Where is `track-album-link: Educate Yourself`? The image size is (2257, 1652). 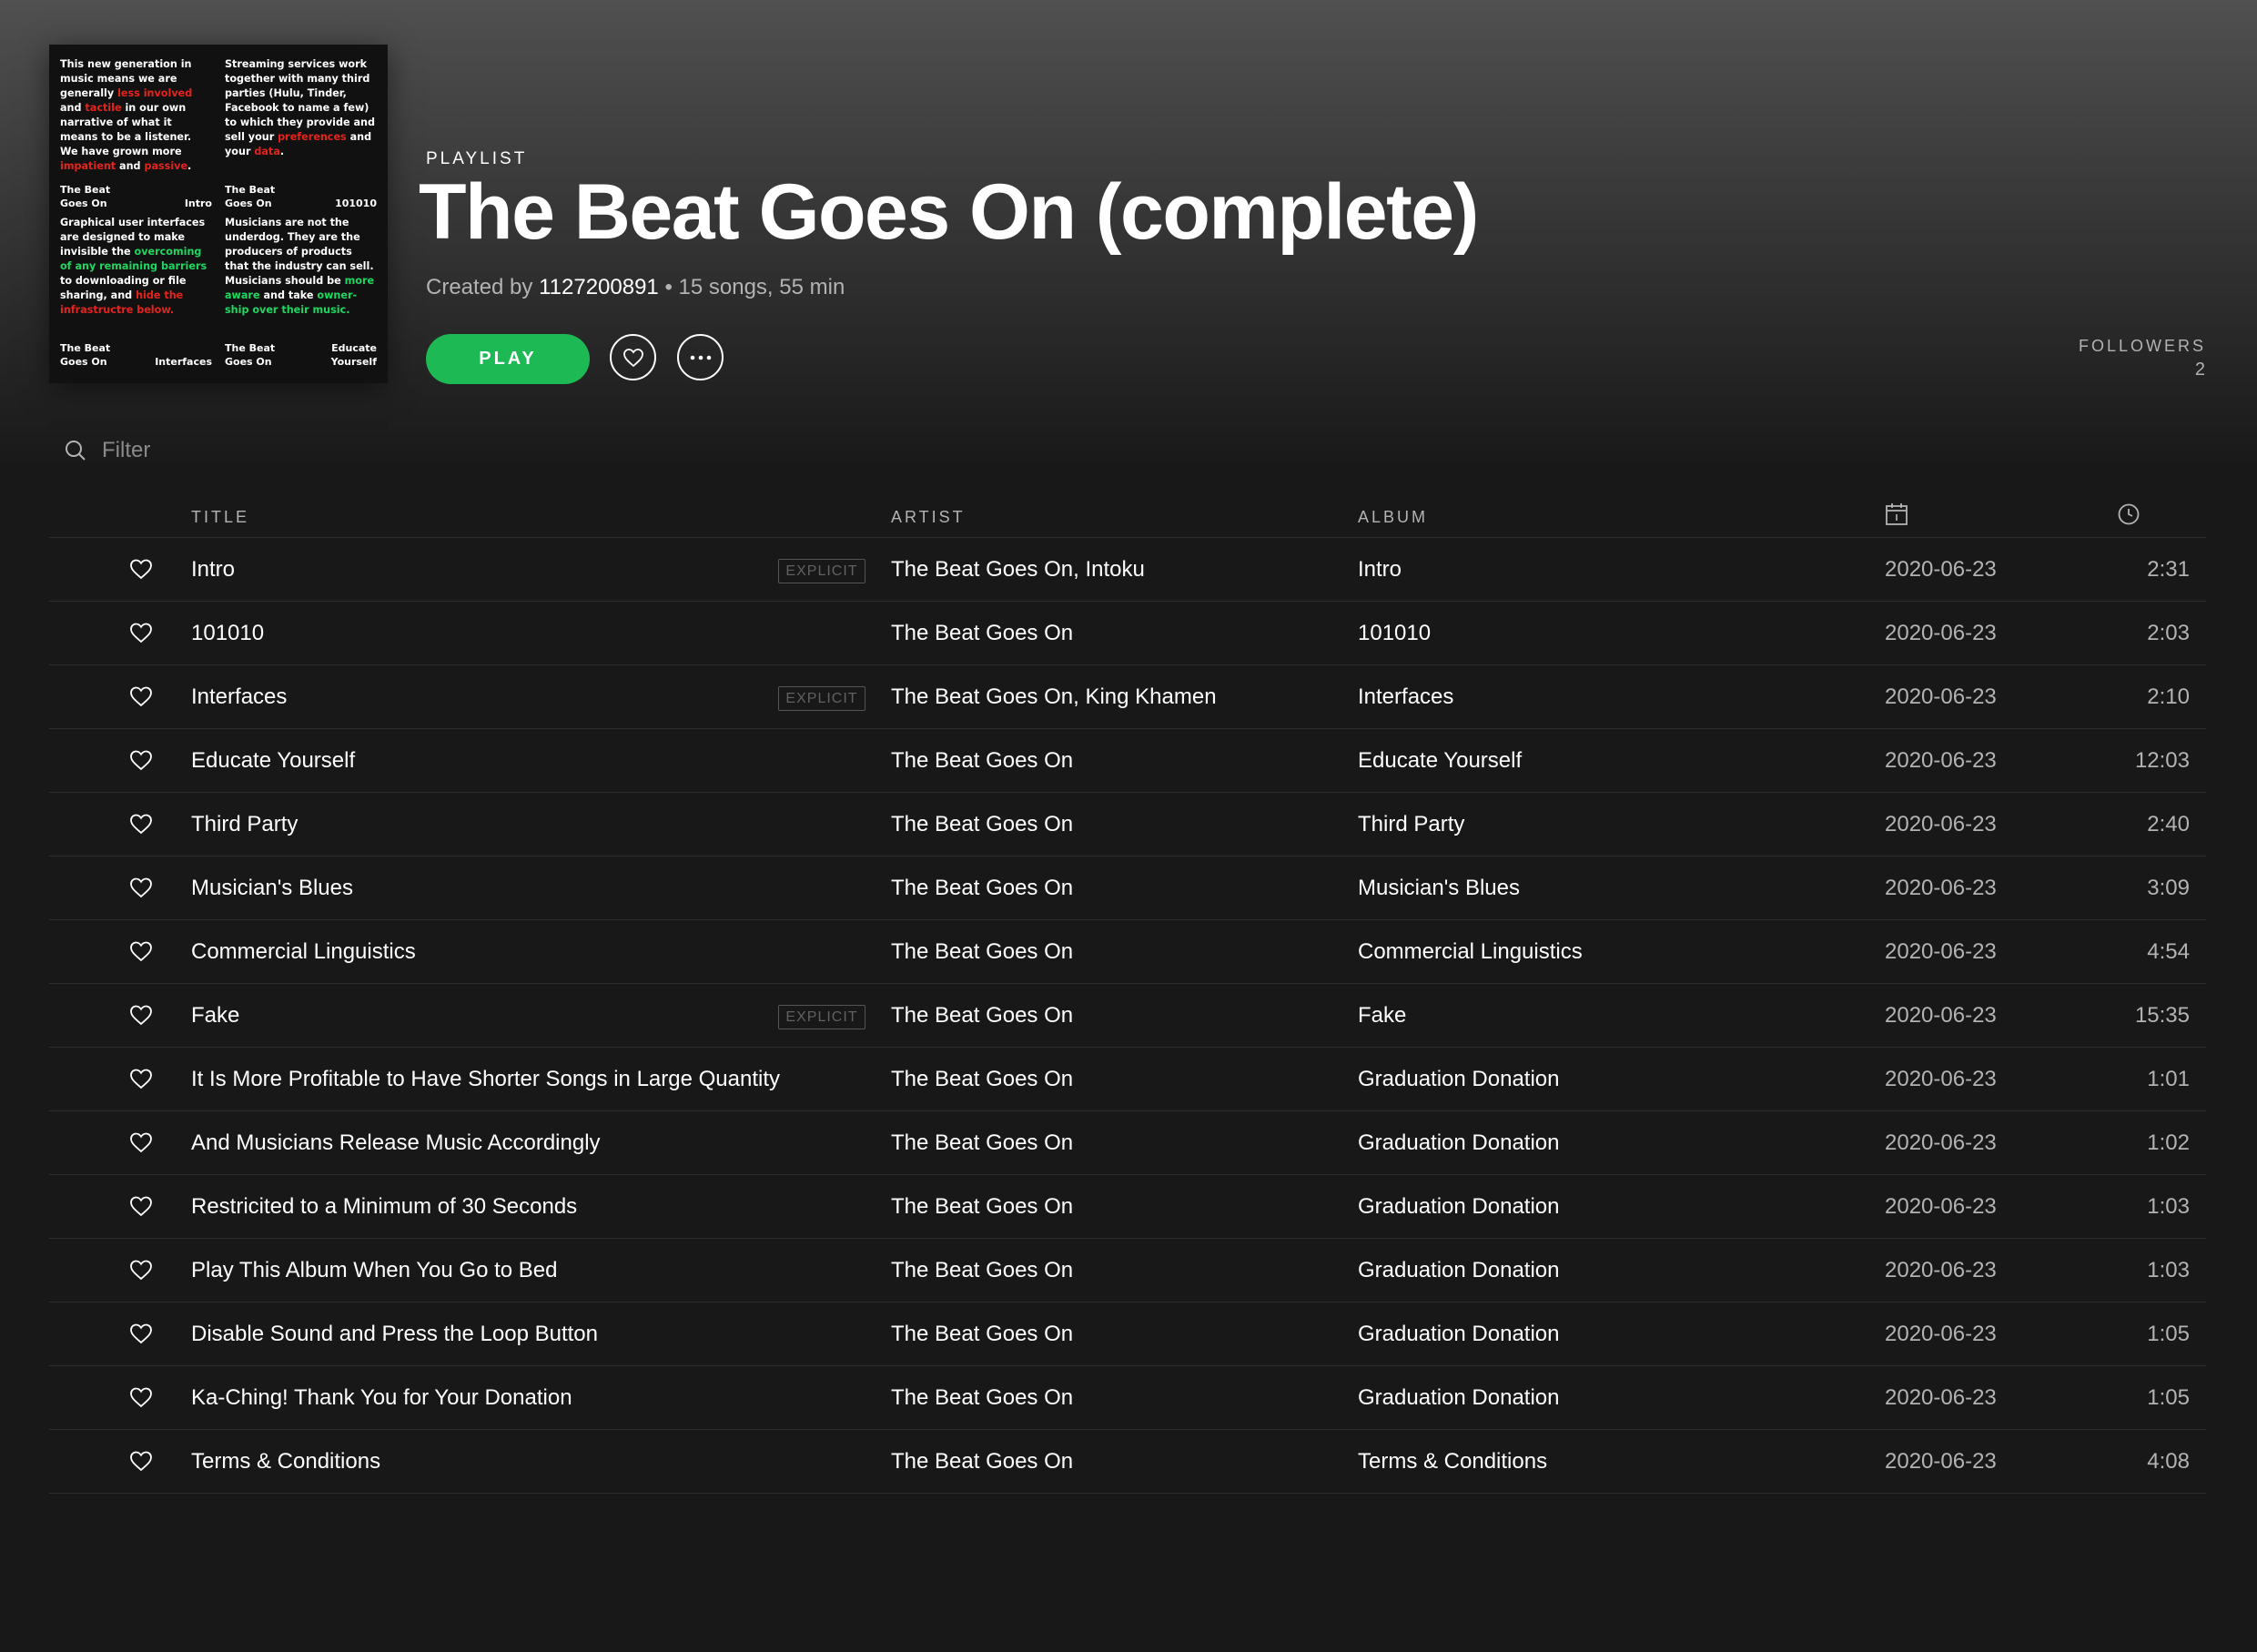 track-album-link: Educate Yourself is located at coordinates (1440, 761).